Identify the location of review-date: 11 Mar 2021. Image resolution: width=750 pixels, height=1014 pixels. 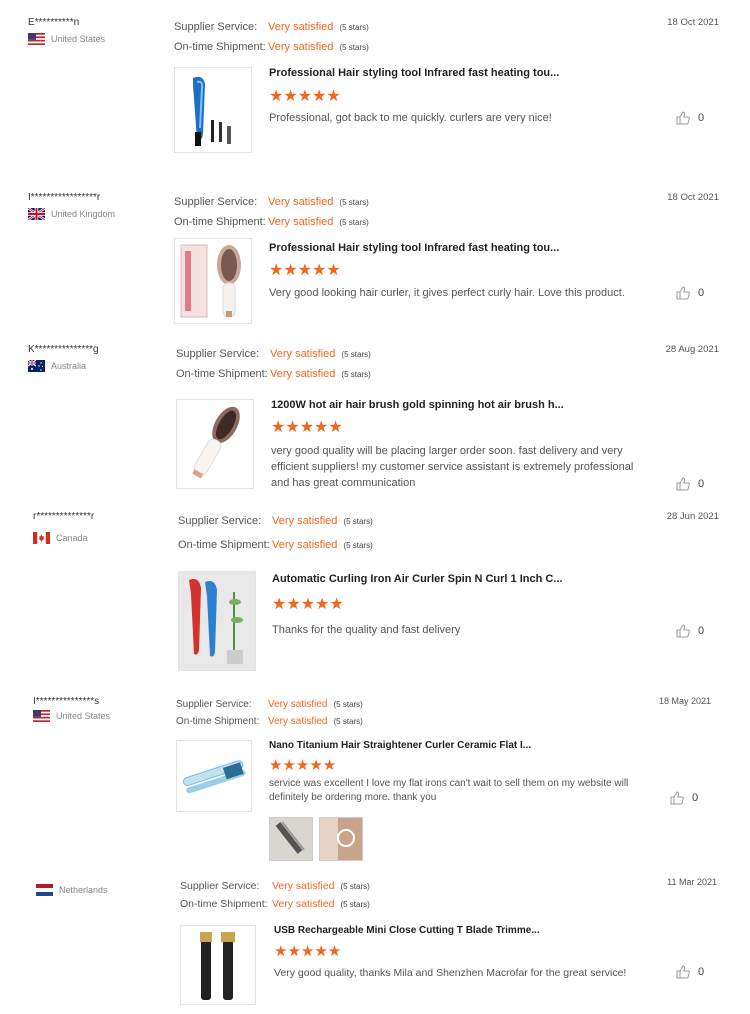
(692, 882).